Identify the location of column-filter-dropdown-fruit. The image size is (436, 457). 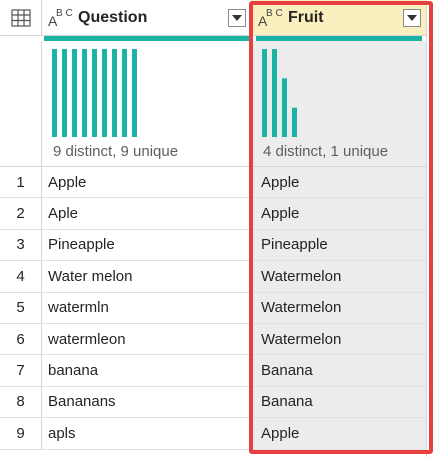
(412, 17).